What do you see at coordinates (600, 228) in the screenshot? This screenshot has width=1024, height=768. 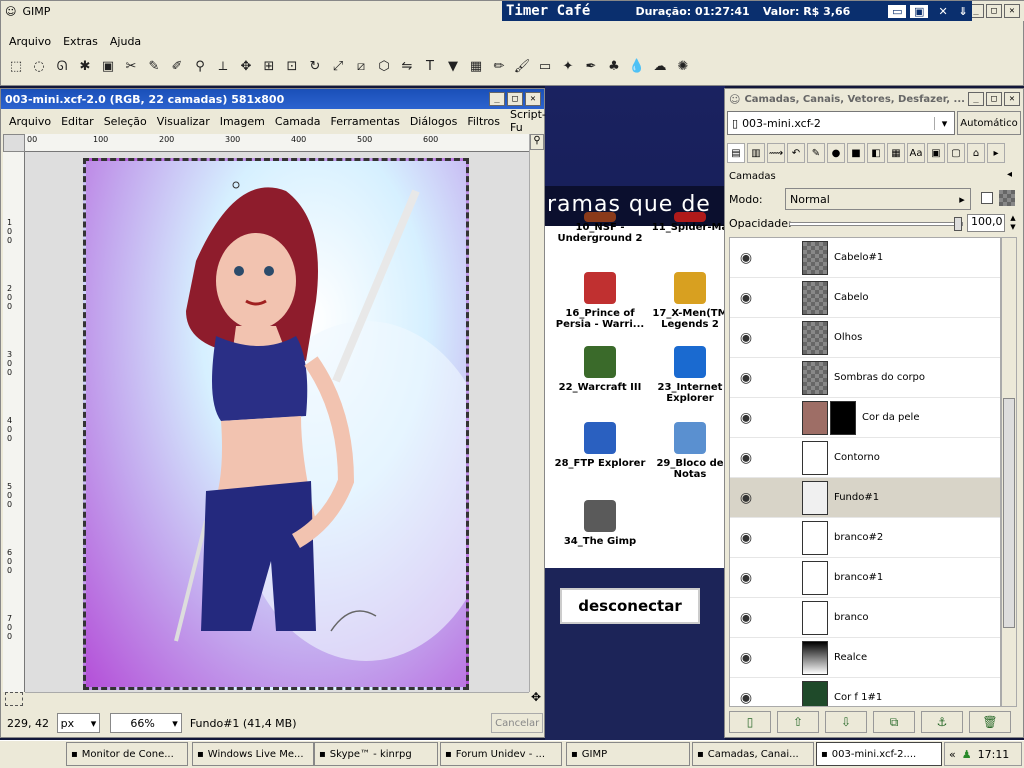 I see `desktop-icon-0: 10_NSF - Underground 2` at bounding box center [600, 228].